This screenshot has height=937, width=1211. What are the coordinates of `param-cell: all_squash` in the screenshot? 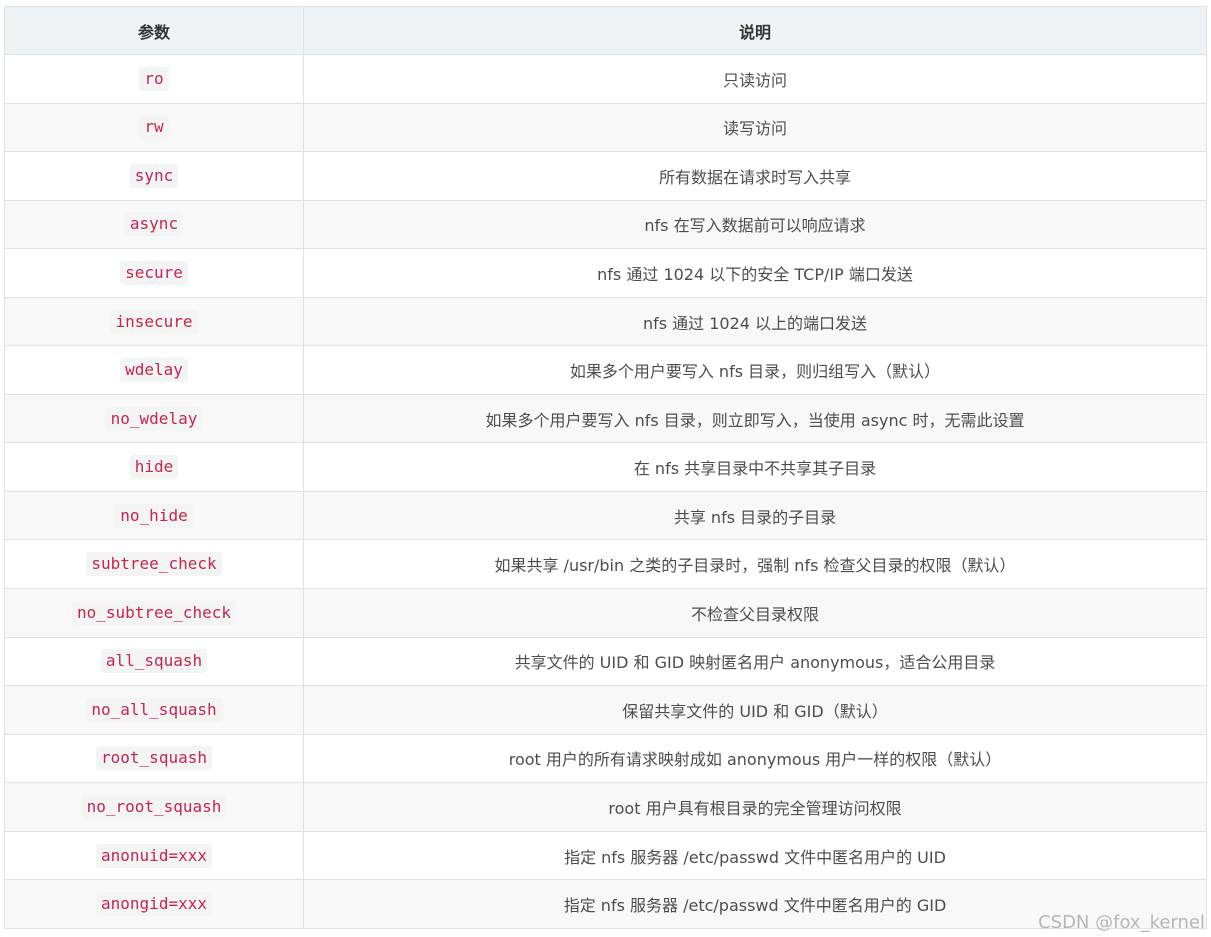 It's located at (154, 661).